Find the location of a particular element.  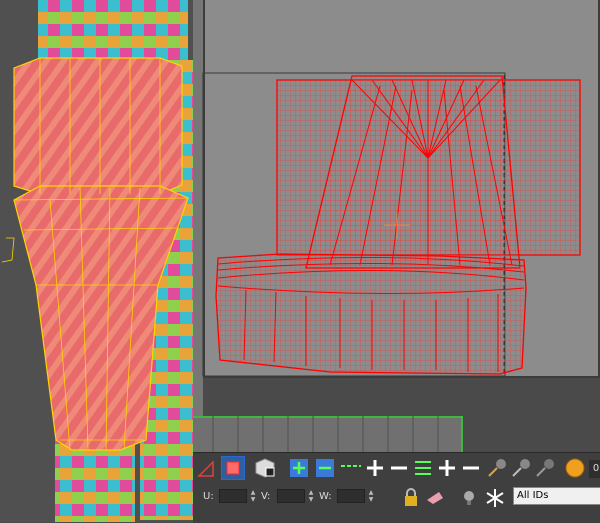

loop-icon is located at coordinates (351, 466).